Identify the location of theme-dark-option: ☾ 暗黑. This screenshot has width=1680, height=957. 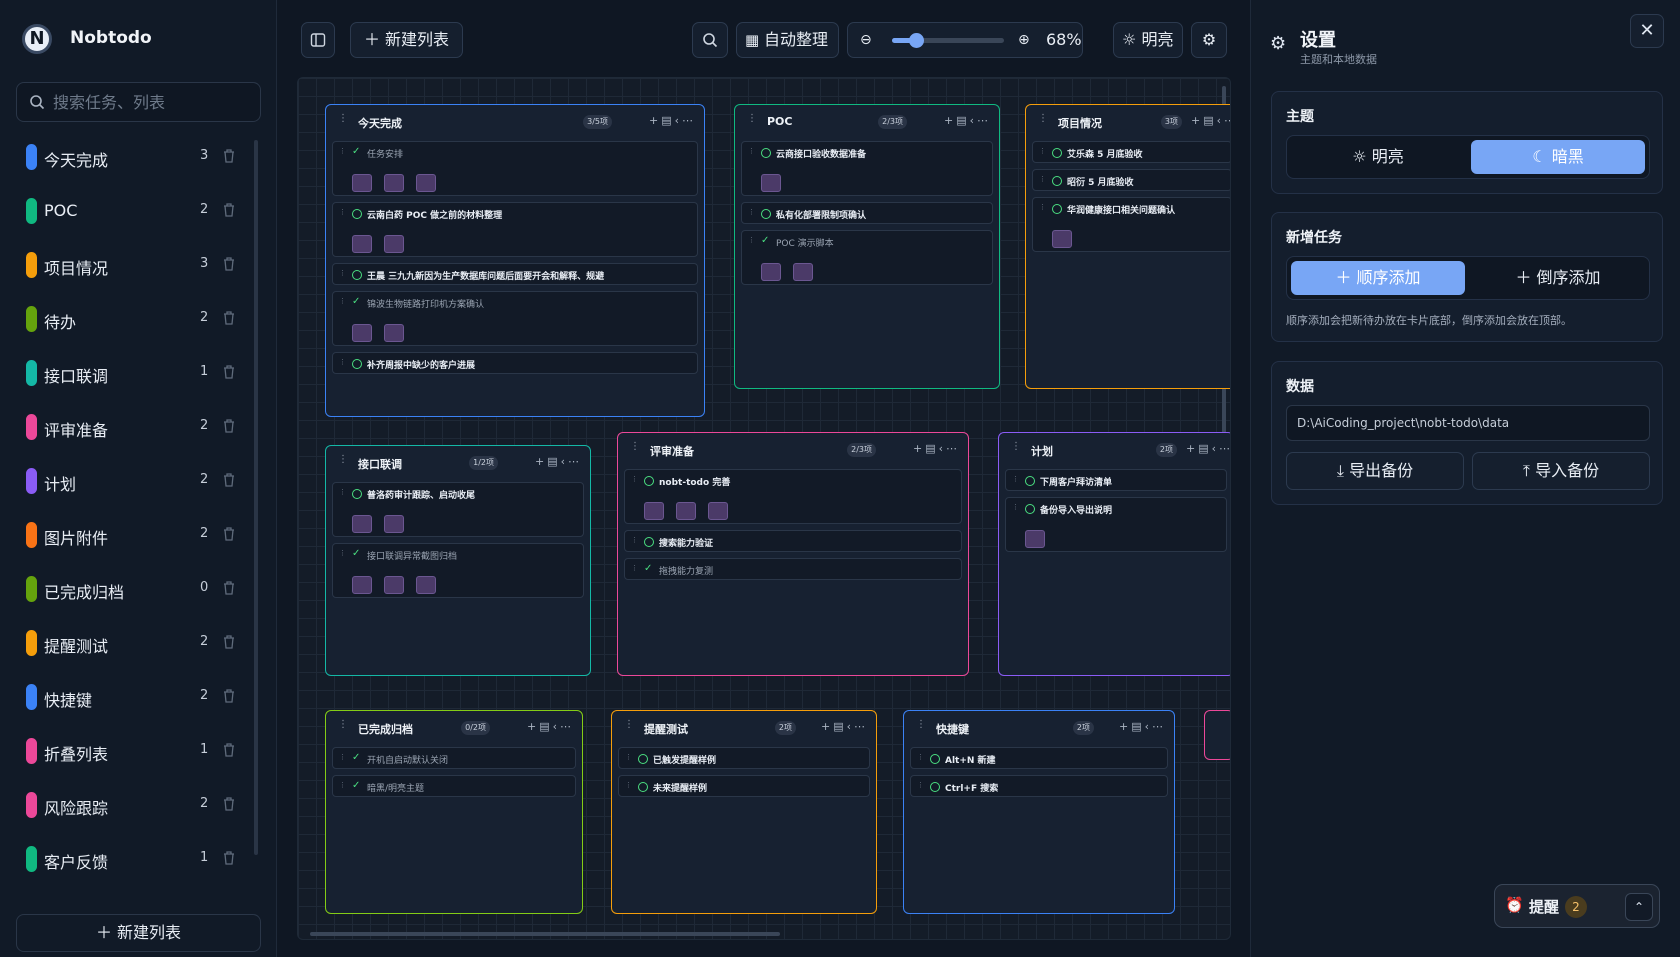
(1558, 157).